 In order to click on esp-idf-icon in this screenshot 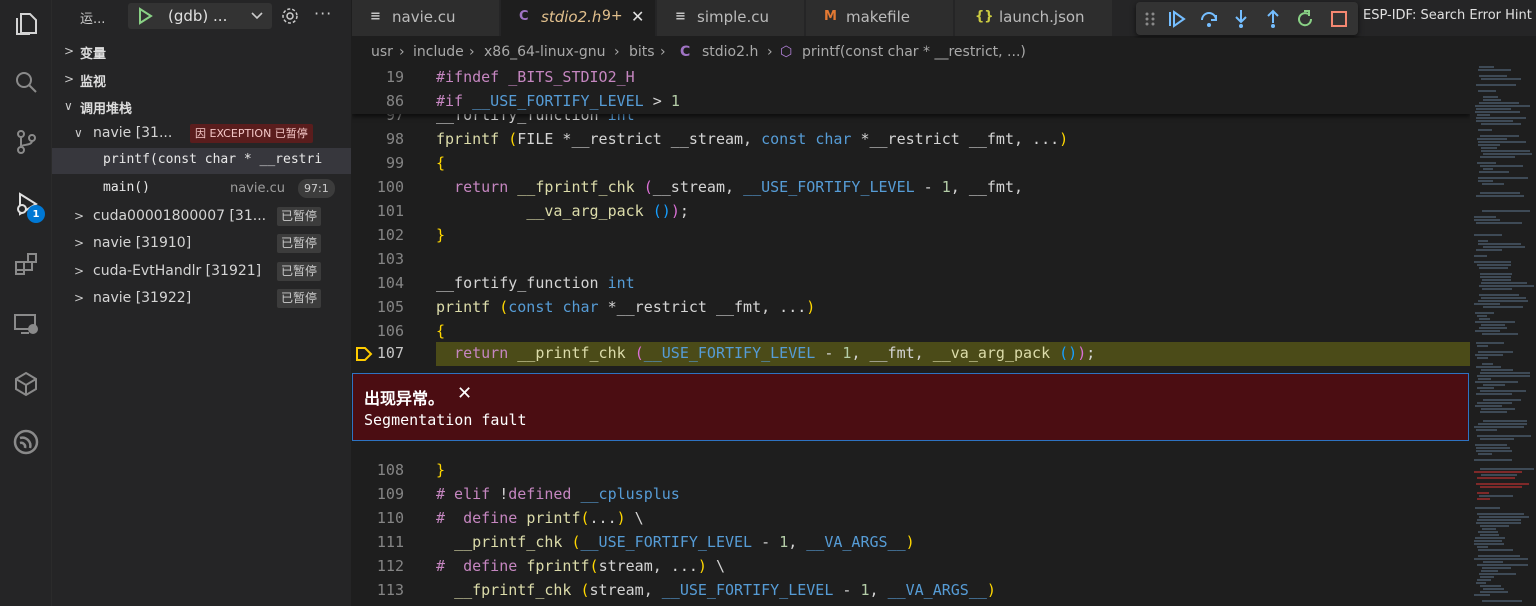, I will do `click(26, 442)`.